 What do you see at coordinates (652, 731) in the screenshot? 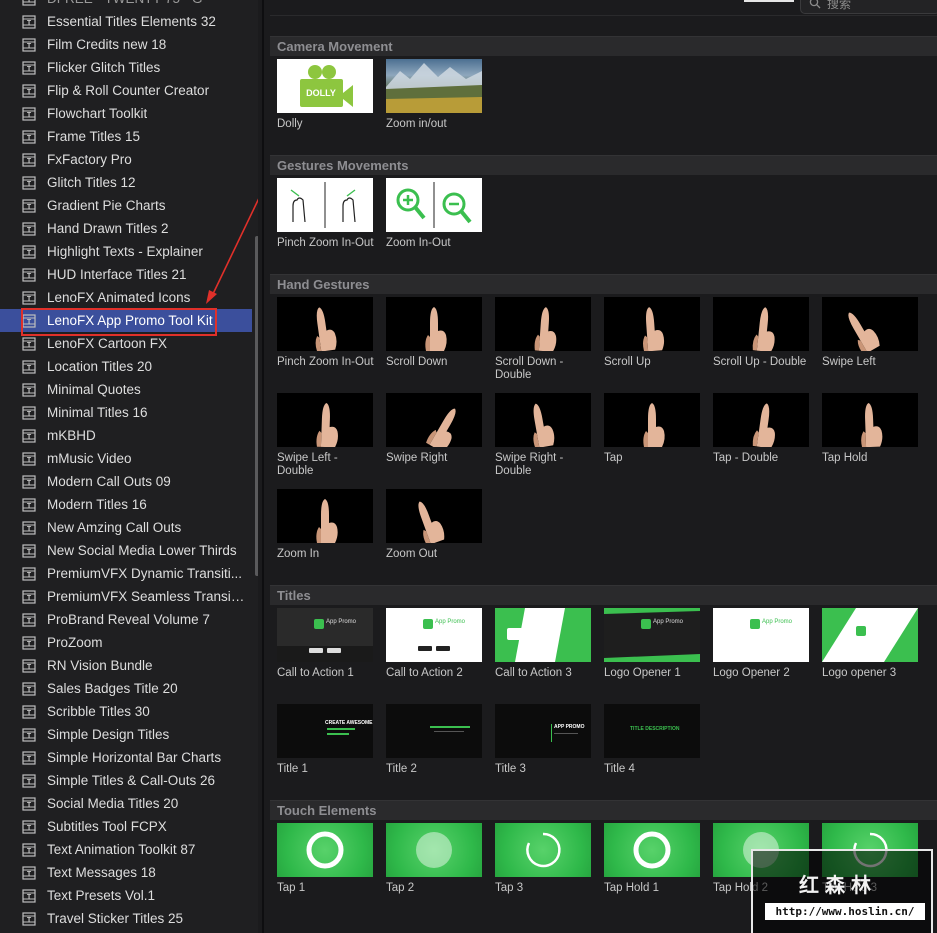
I see `effect-thumbnail: TITLE DESCRIPTION` at bounding box center [652, 731].